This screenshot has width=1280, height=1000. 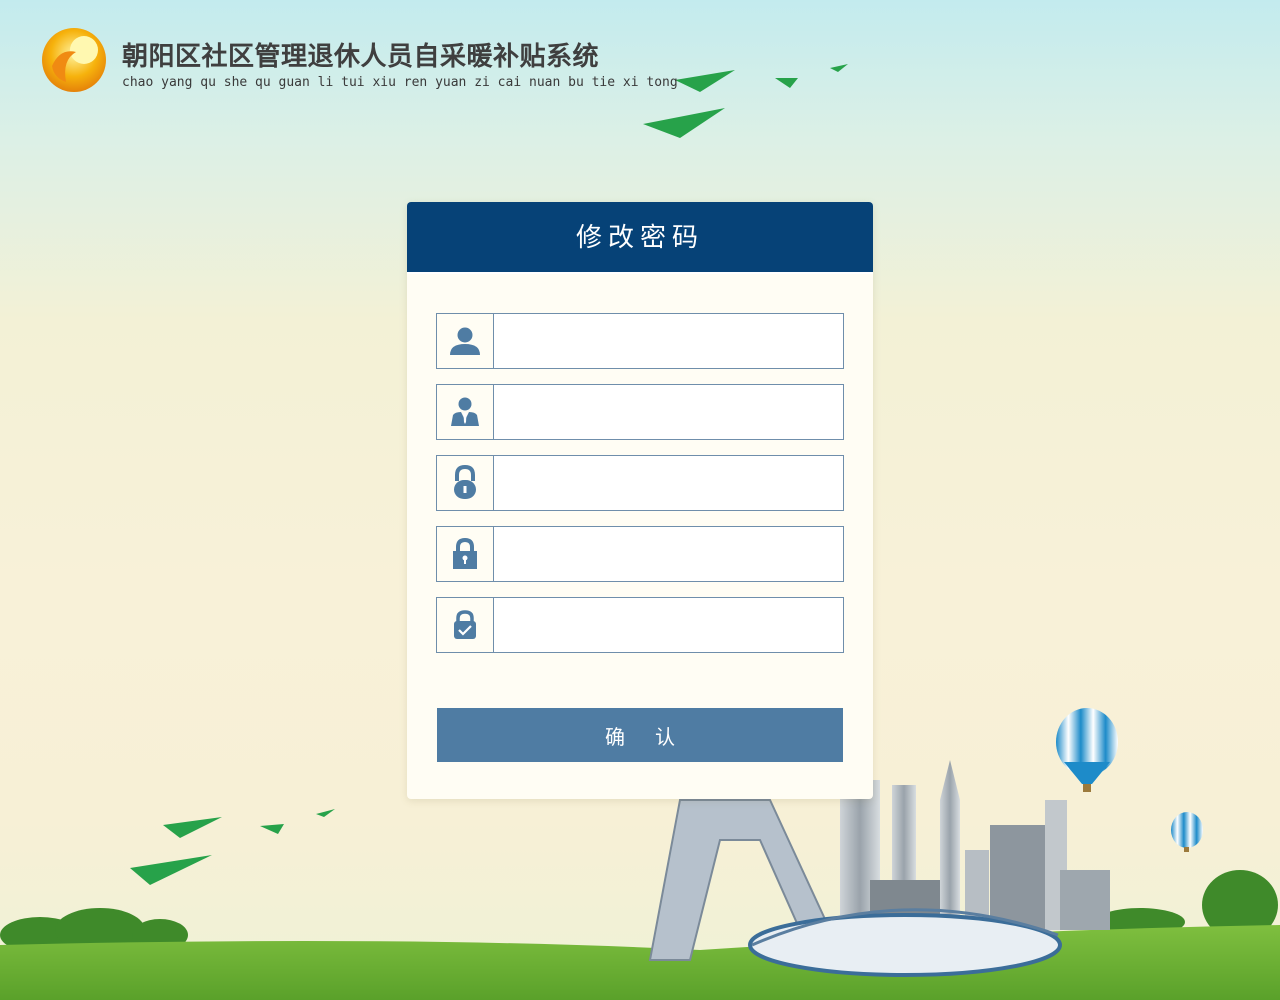 I want to click on new-password-field, so click(x=640, y=554).